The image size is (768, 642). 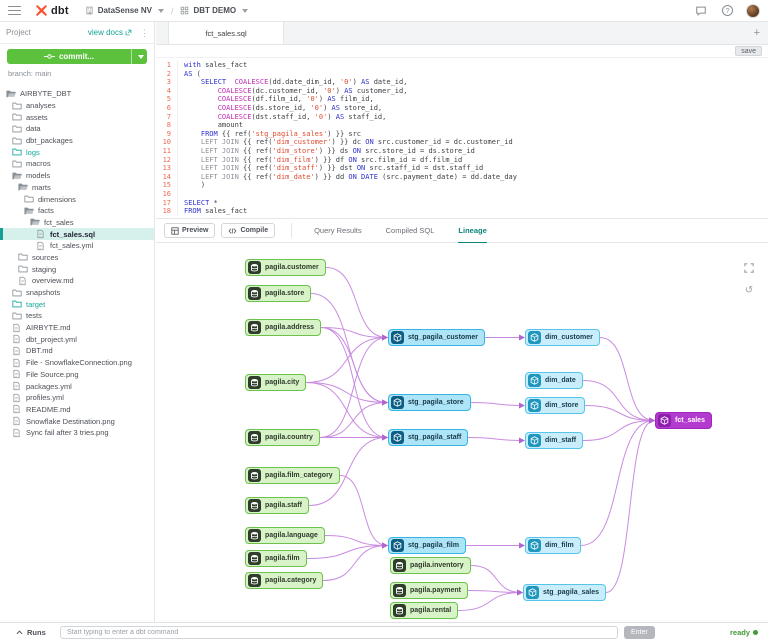 I want to click on panel-tab-lineage: Lineage, so click(x=472, y=231).